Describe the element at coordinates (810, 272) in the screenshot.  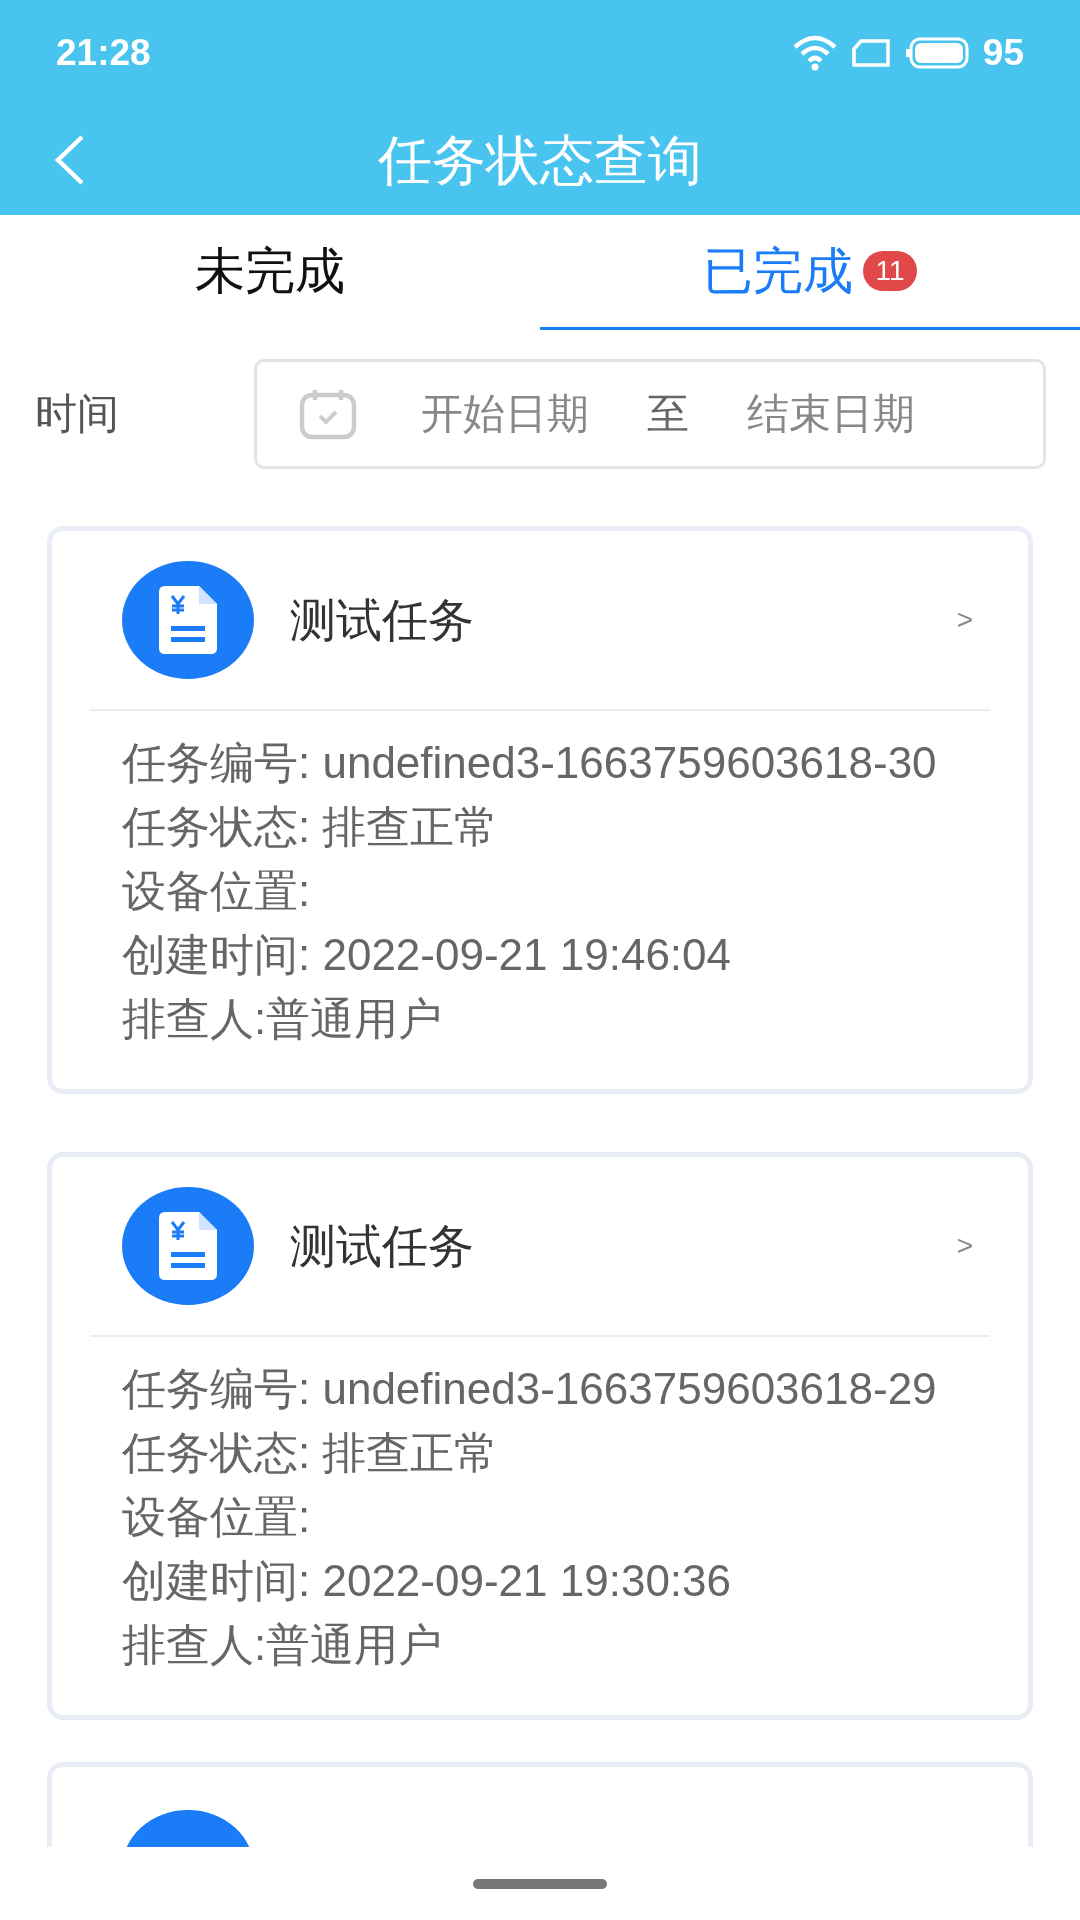
I see `tab: 已完成 11` at that location.